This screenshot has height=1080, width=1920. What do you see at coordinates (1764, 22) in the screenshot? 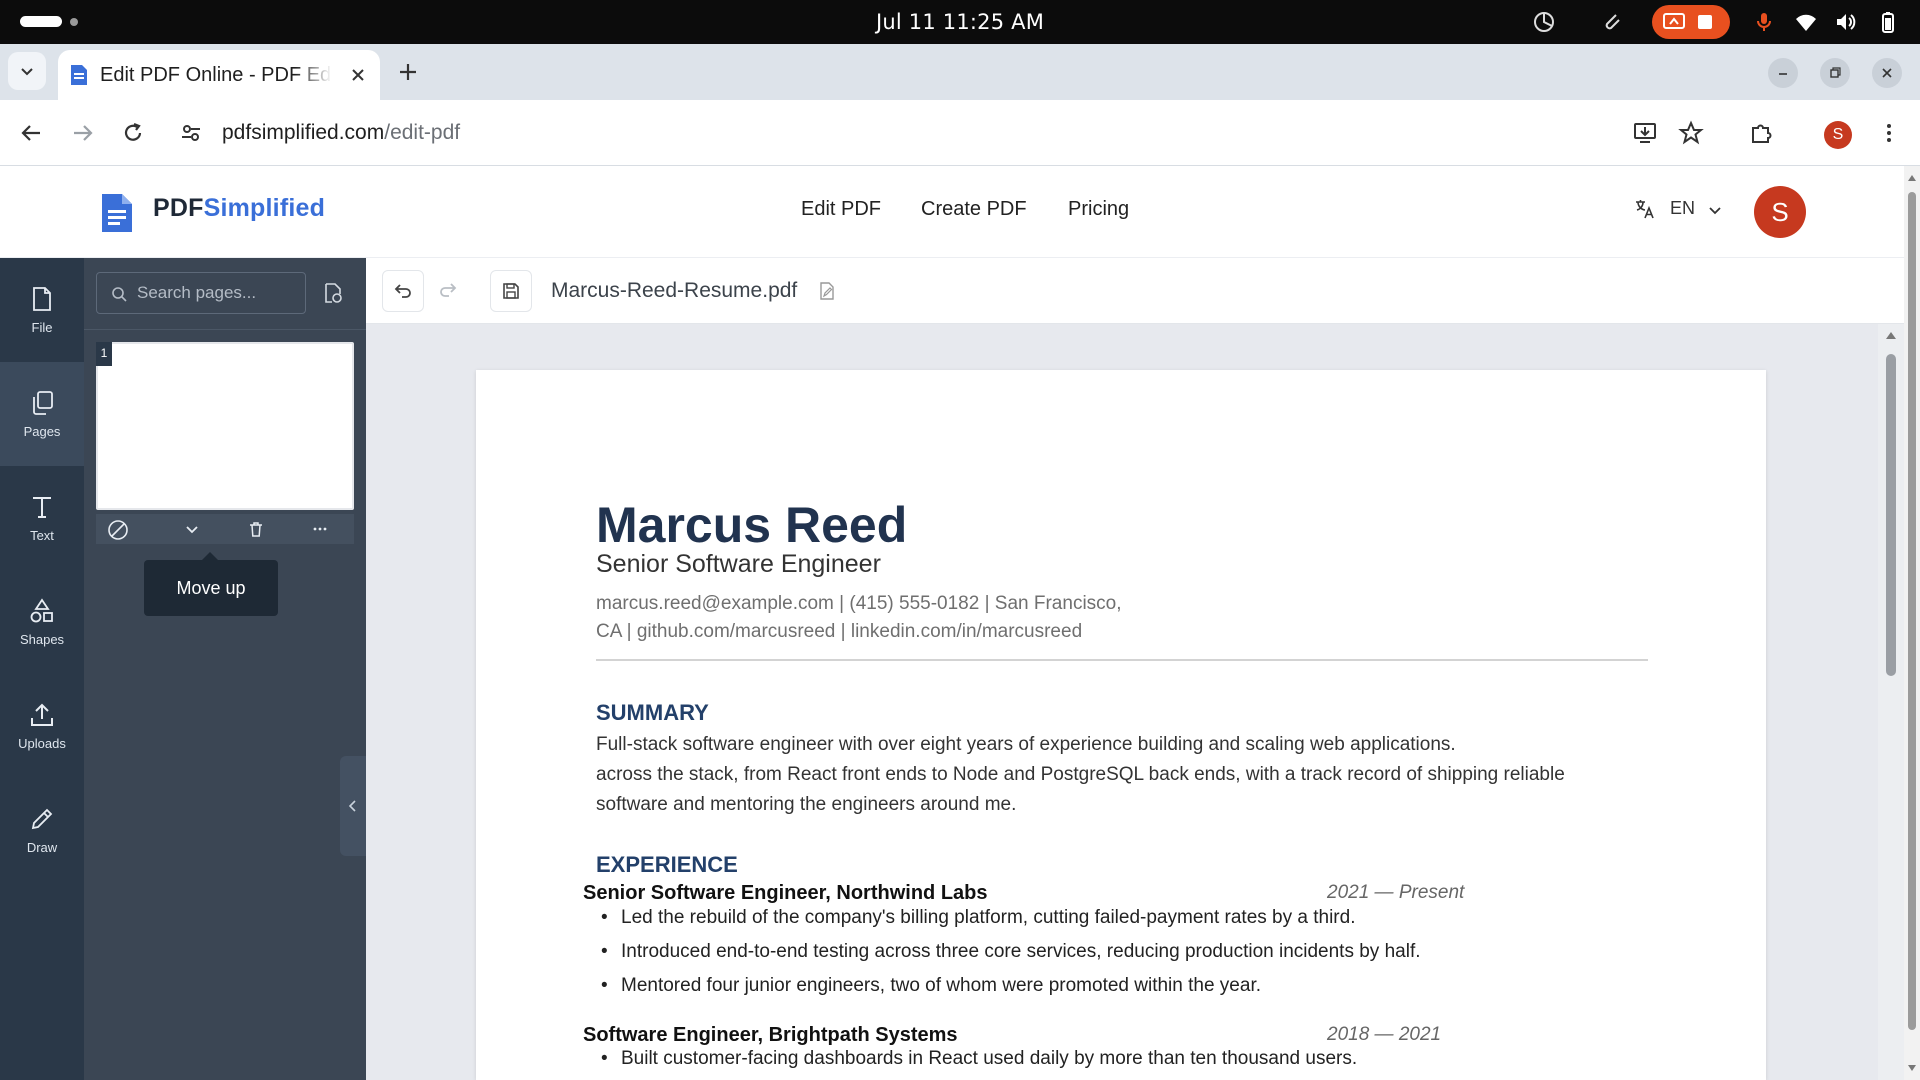
I see `microphone-icon` at bounding box center [1764, 22].